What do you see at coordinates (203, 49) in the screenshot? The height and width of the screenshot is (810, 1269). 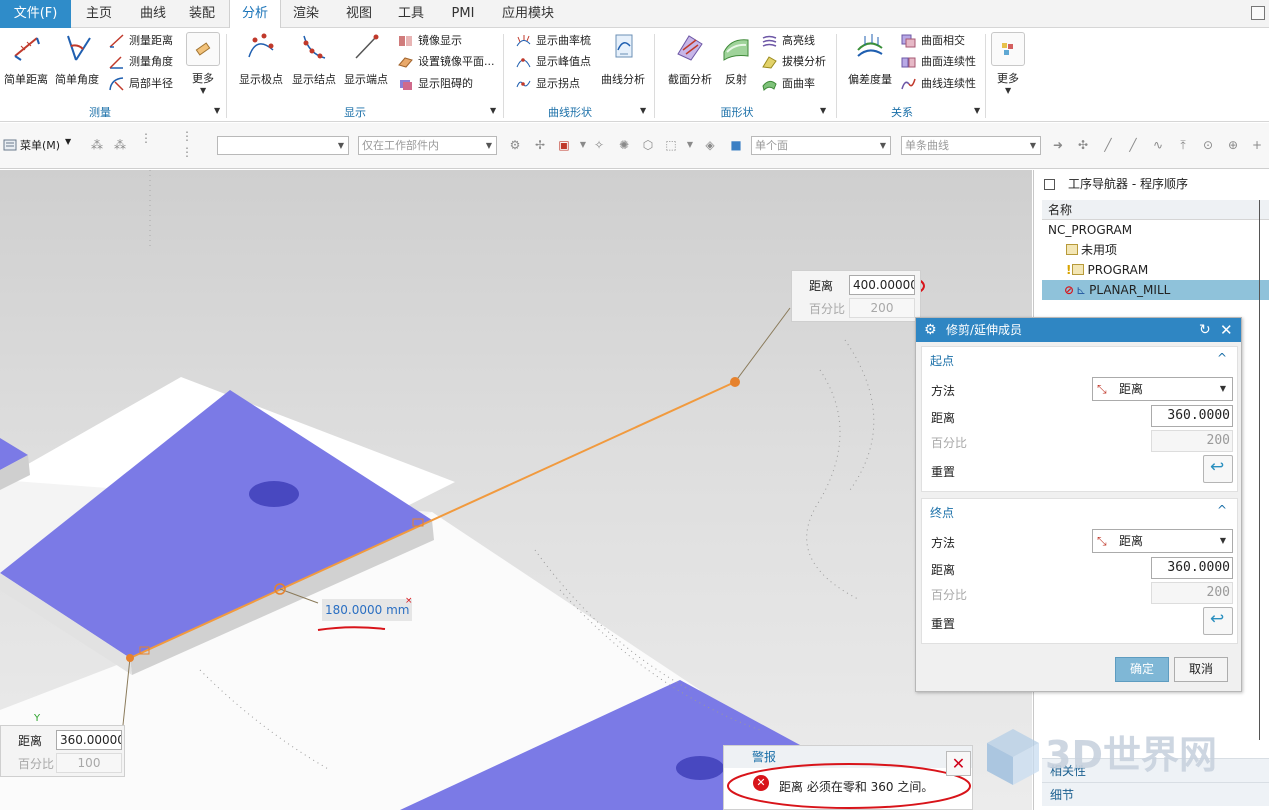 I see `measure-more-button` at bounding box center [203, 49].